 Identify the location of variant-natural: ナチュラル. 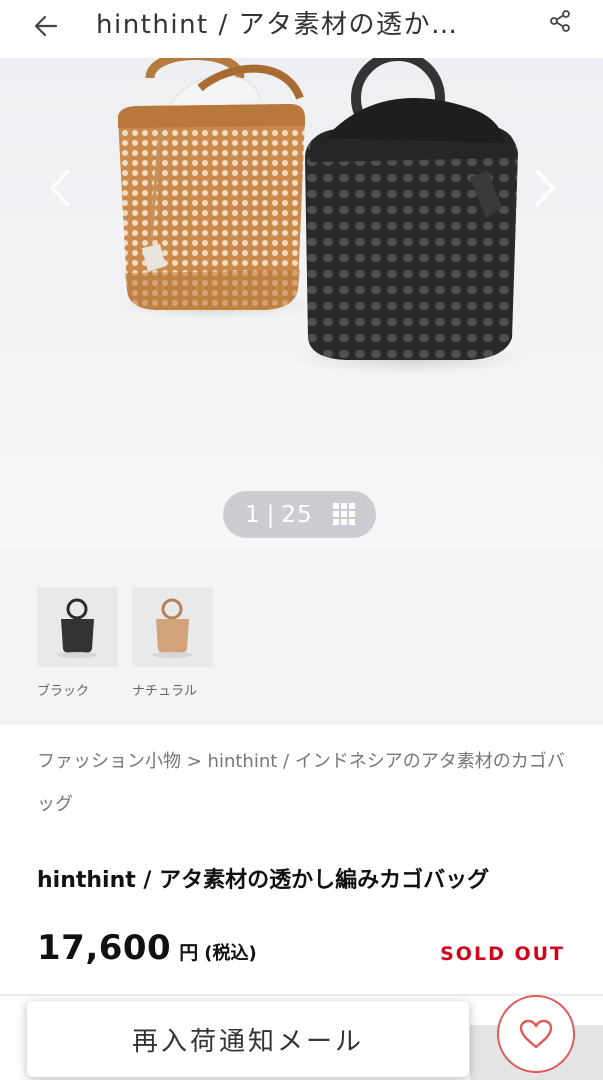
(172, 643).